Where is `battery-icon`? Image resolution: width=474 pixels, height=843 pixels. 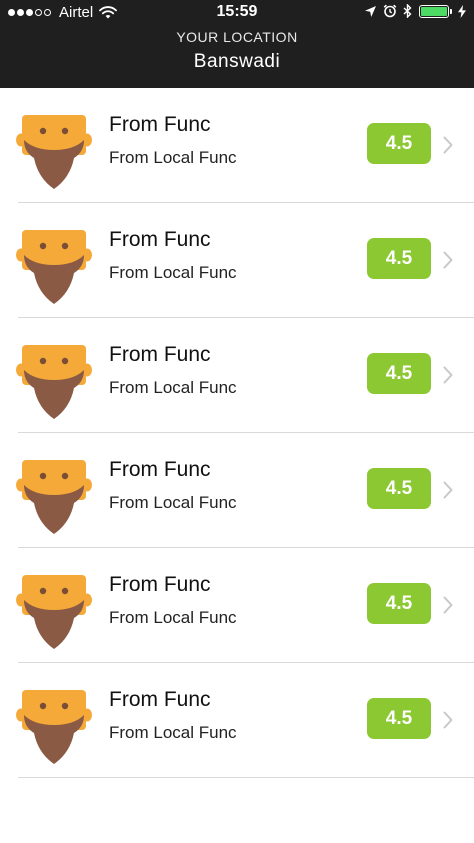 battery-icon is located at coordinates (434, 11).